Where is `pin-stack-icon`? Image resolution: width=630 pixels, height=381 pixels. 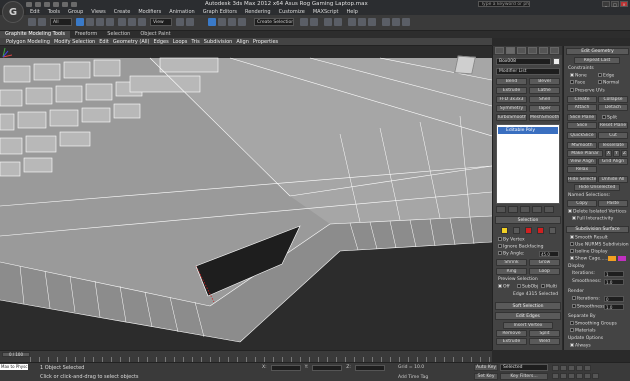
pin-stack-icon is located at coordinates (501, 209).